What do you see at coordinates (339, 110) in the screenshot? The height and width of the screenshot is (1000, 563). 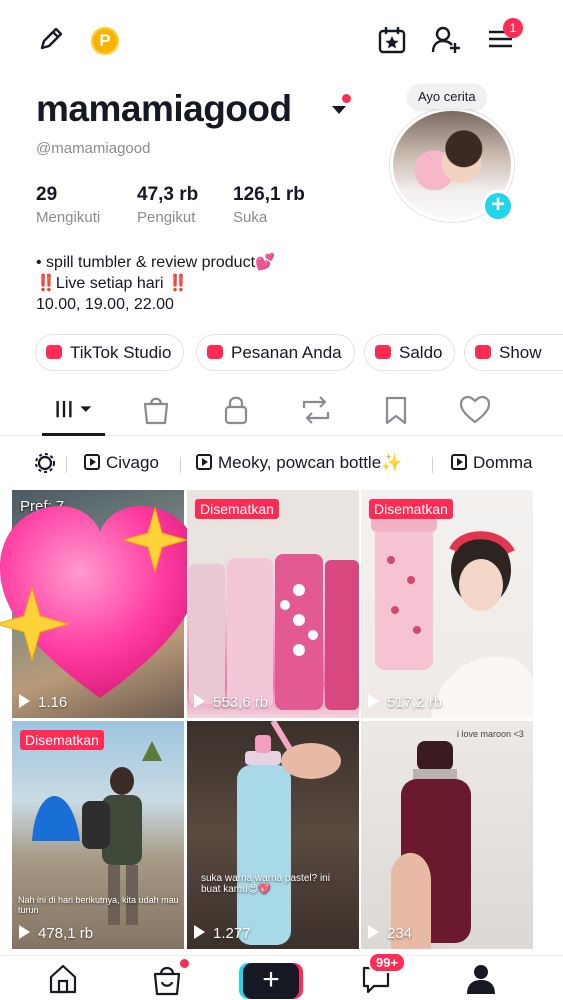 I see `account-switch-caret-icon` at bounding box center [339, 110].